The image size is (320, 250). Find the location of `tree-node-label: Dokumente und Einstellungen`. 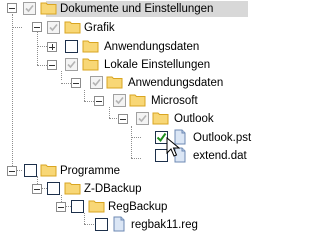

tree-node-label: Dokumente und Einstellungen is located at coordinates (137, 9).